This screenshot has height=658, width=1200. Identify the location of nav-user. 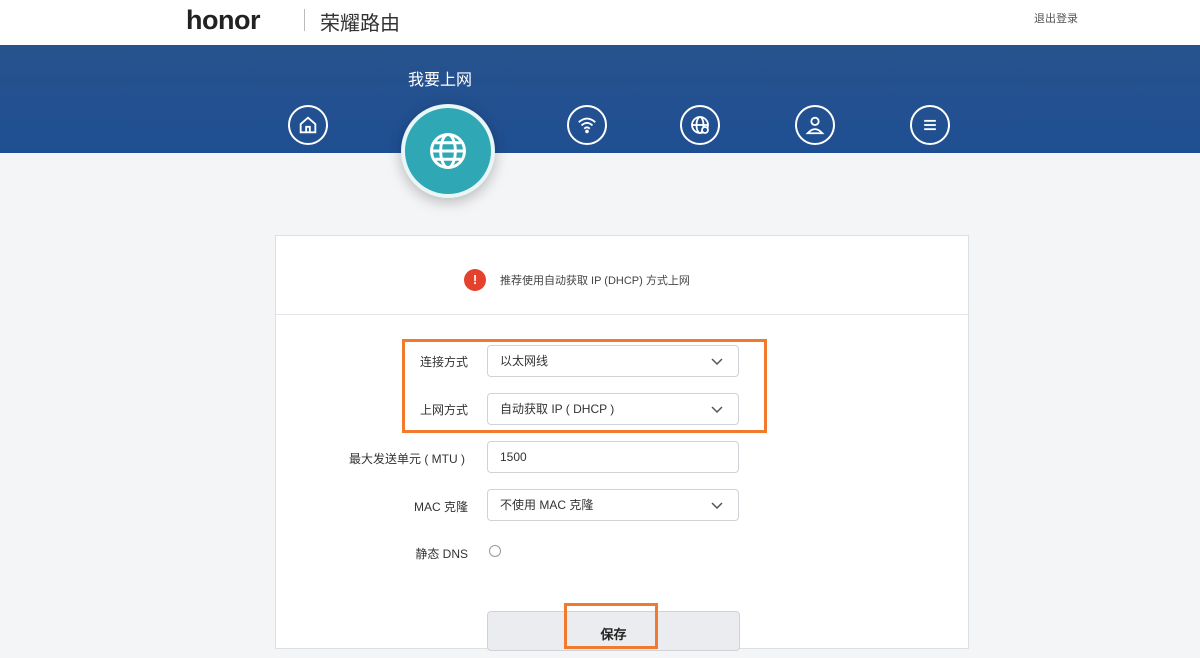
(815, 125).